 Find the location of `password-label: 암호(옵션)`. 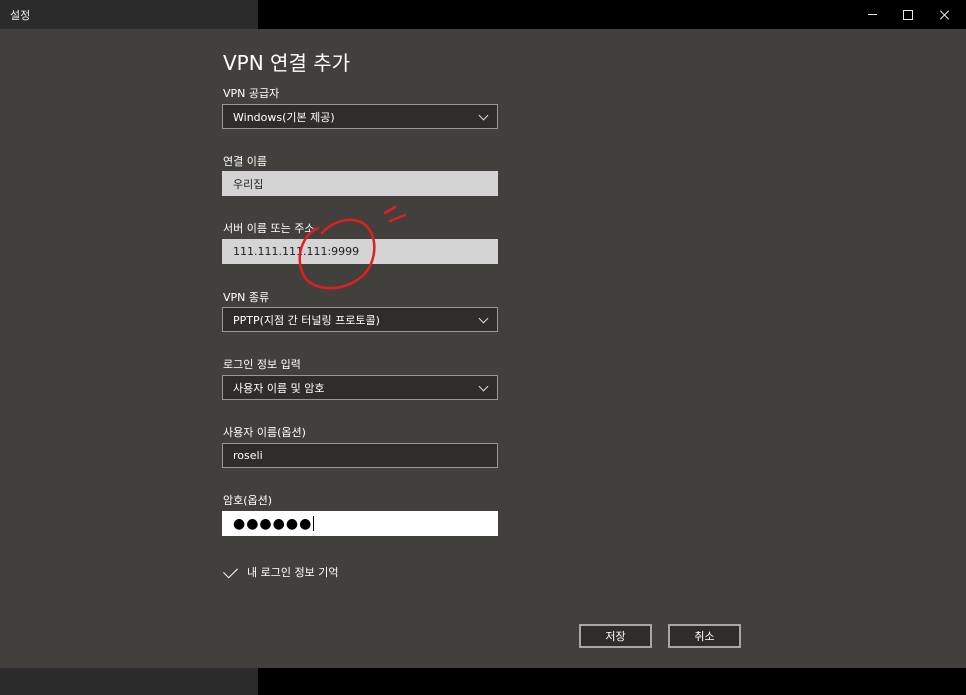

password-label: 암호(옵션) is located at coordinates (248, 500).